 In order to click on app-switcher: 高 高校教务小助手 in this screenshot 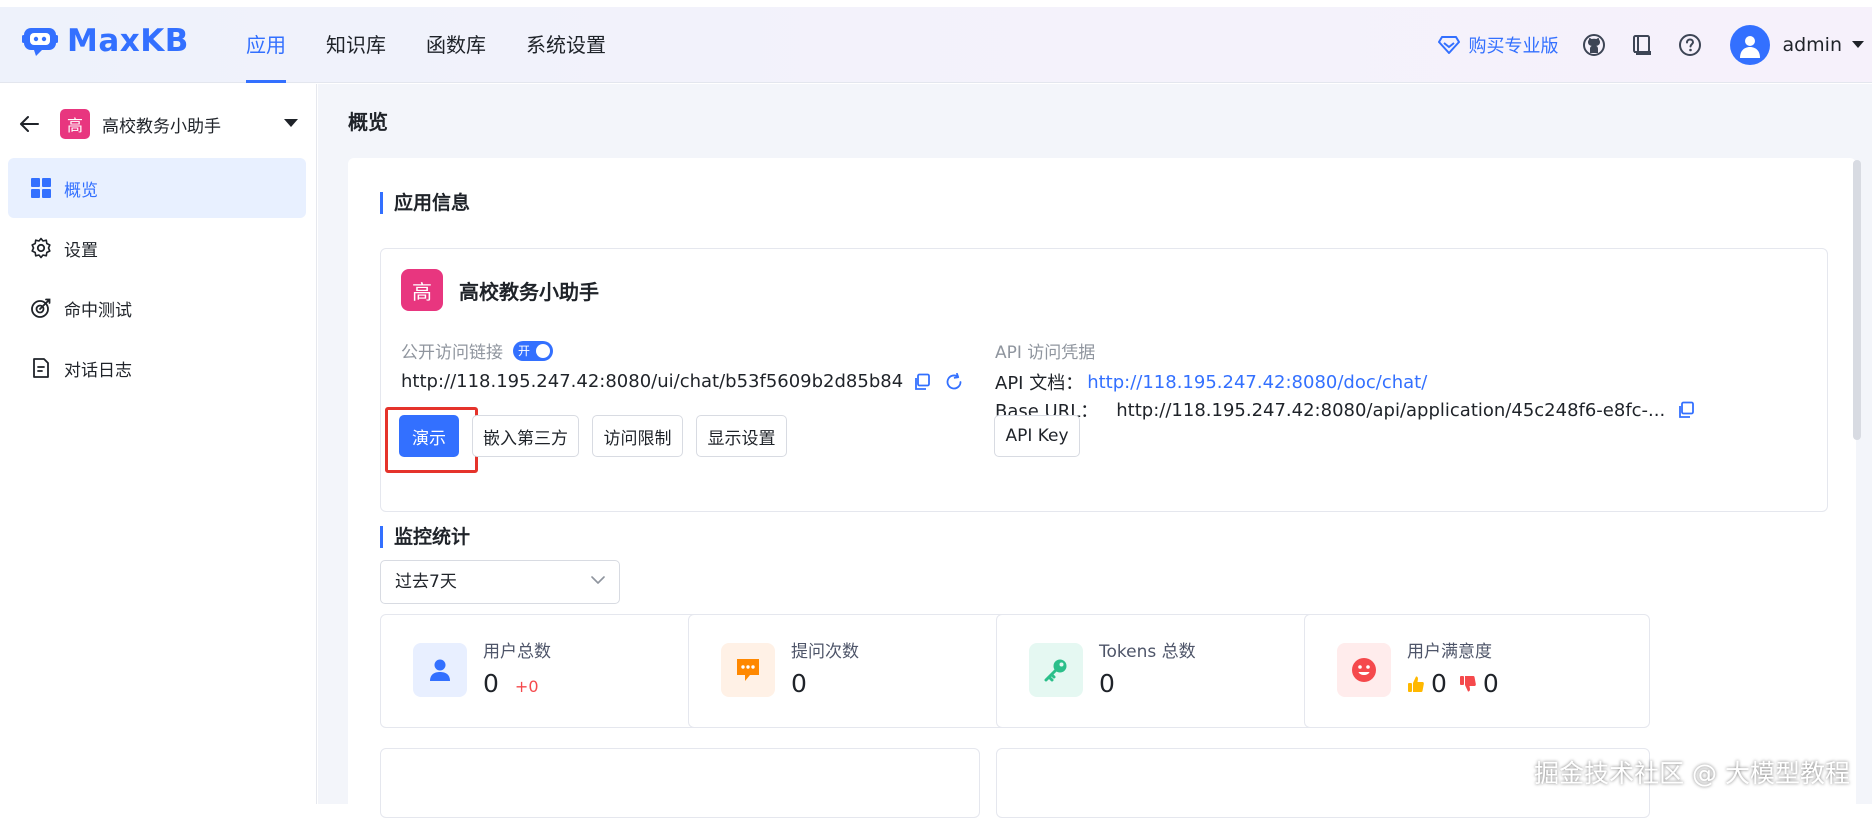, I will do `click(158, 124)`.